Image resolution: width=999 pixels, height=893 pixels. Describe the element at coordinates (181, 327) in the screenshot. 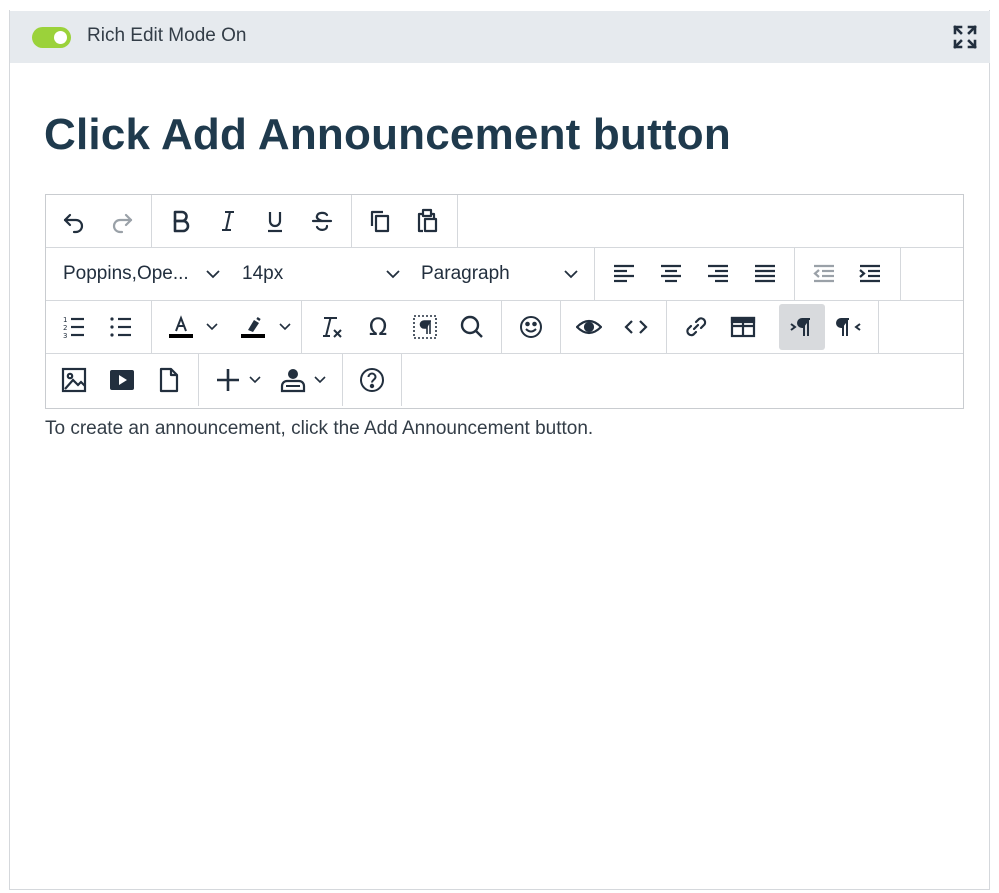

I see `text-color-icon` at that location.